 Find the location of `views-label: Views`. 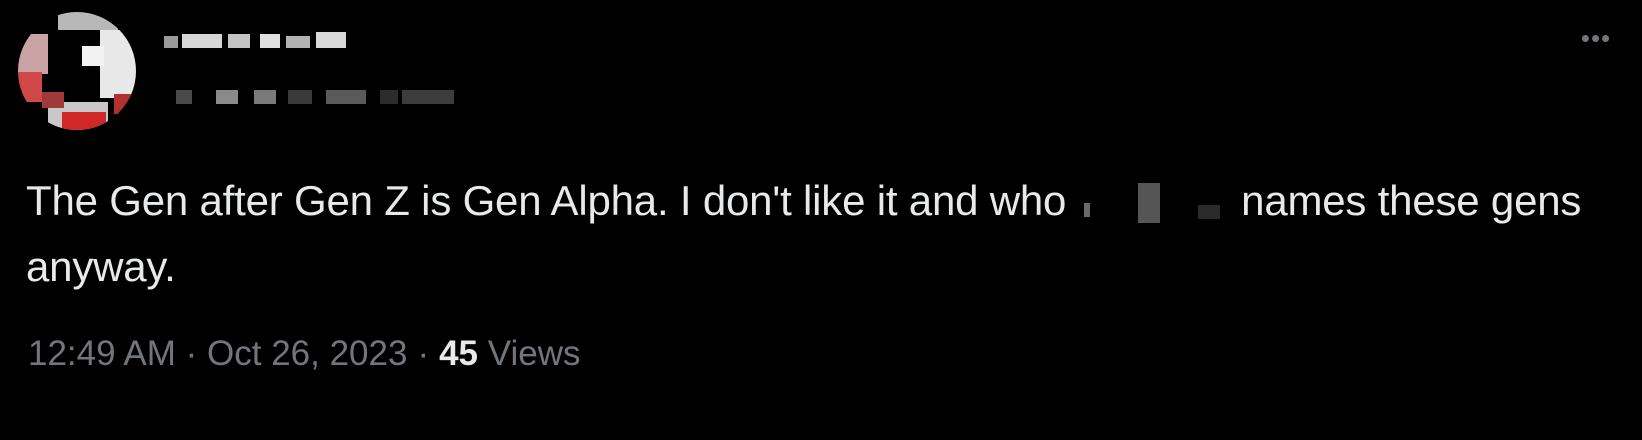

views-label: Views is located at coordinates (534, 353).